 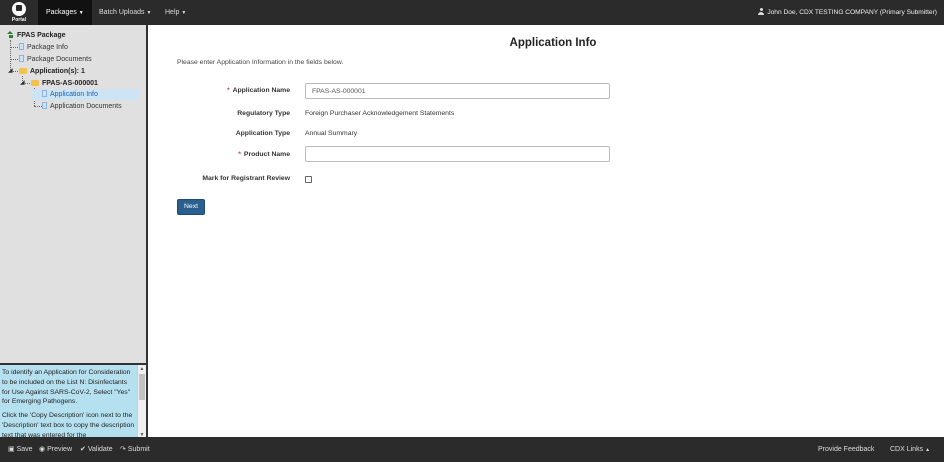 What do you see at coordinates (263, 113) in the screenshot?
I see `regulatory-type-label: Regulatory Type` at bounding box center [263, 113].